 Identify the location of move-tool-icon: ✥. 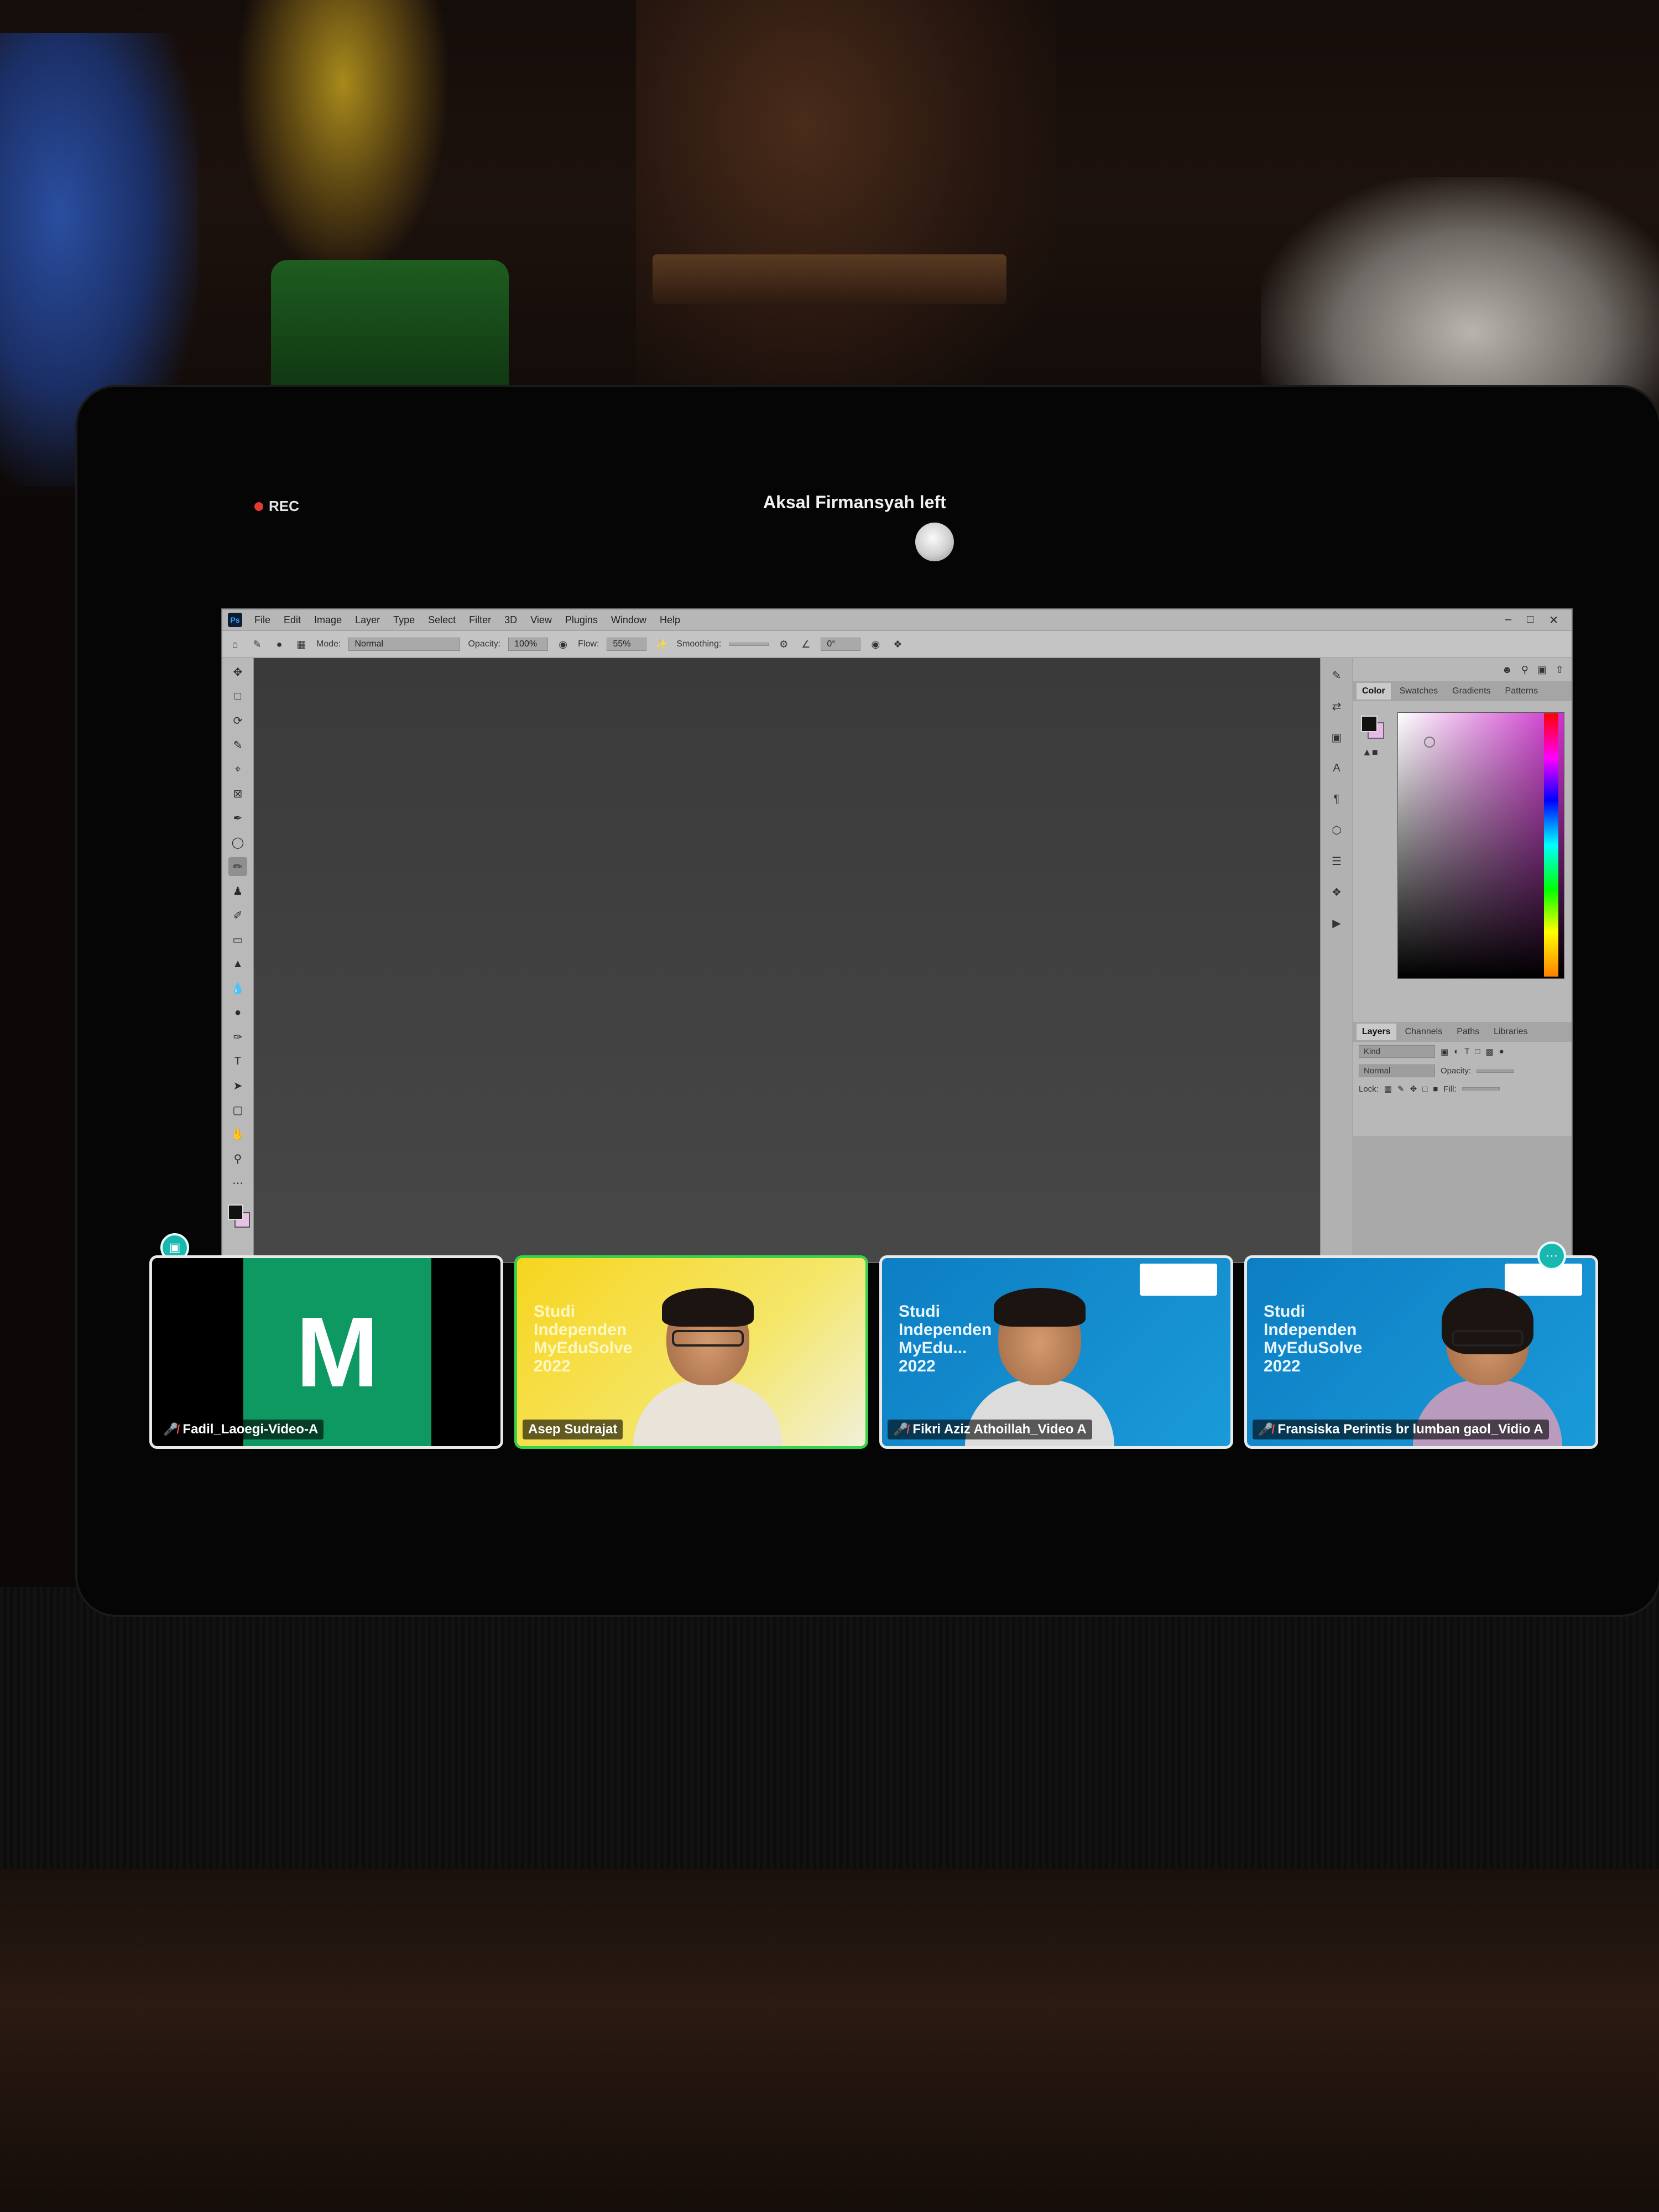
(237, 671).